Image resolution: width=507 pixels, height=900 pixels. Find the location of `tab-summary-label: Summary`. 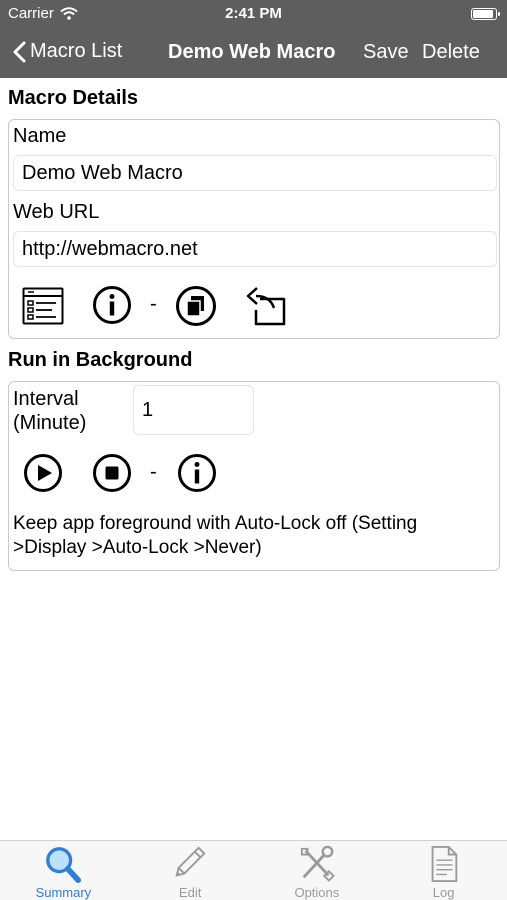

tab-summary-label: Summary is located at coordinates (63, 892).